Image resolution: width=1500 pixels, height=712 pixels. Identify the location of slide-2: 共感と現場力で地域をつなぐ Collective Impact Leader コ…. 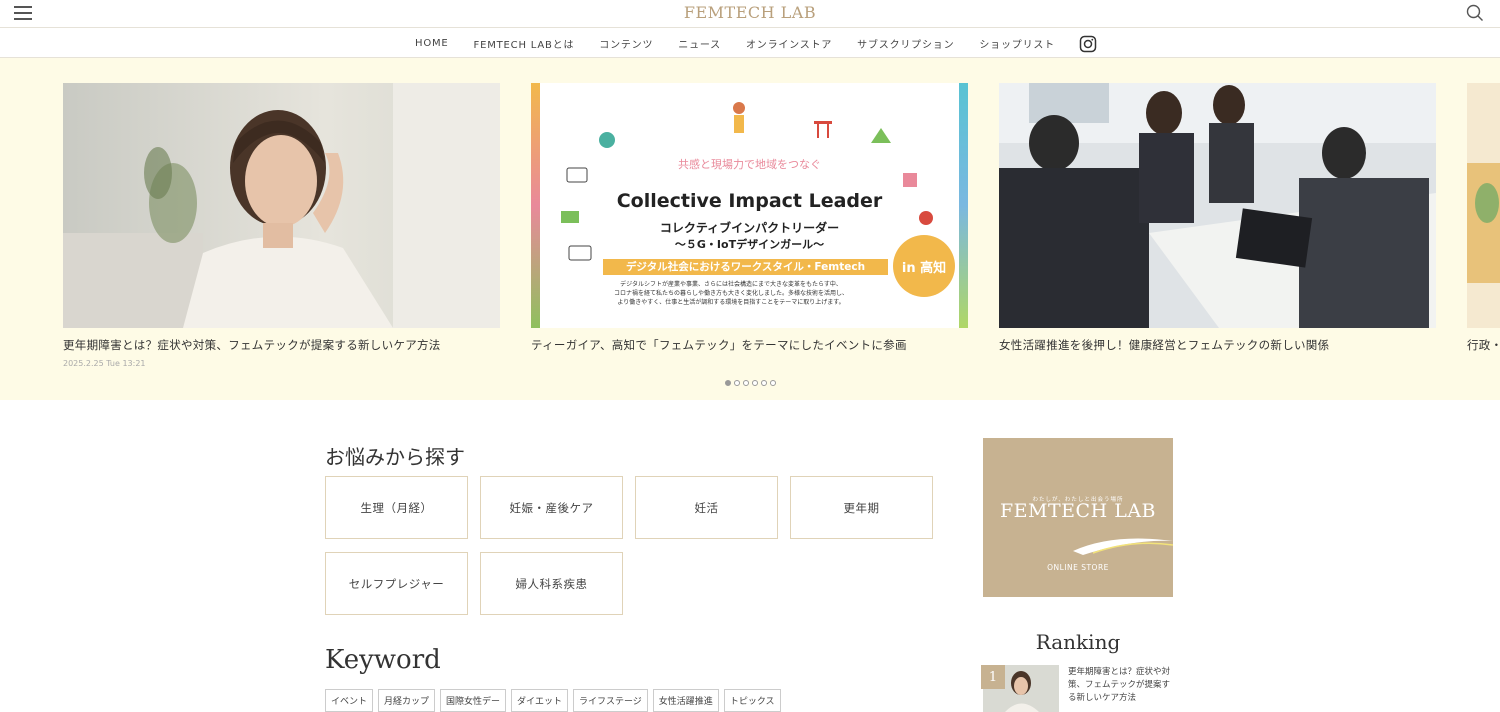
(749, 218).